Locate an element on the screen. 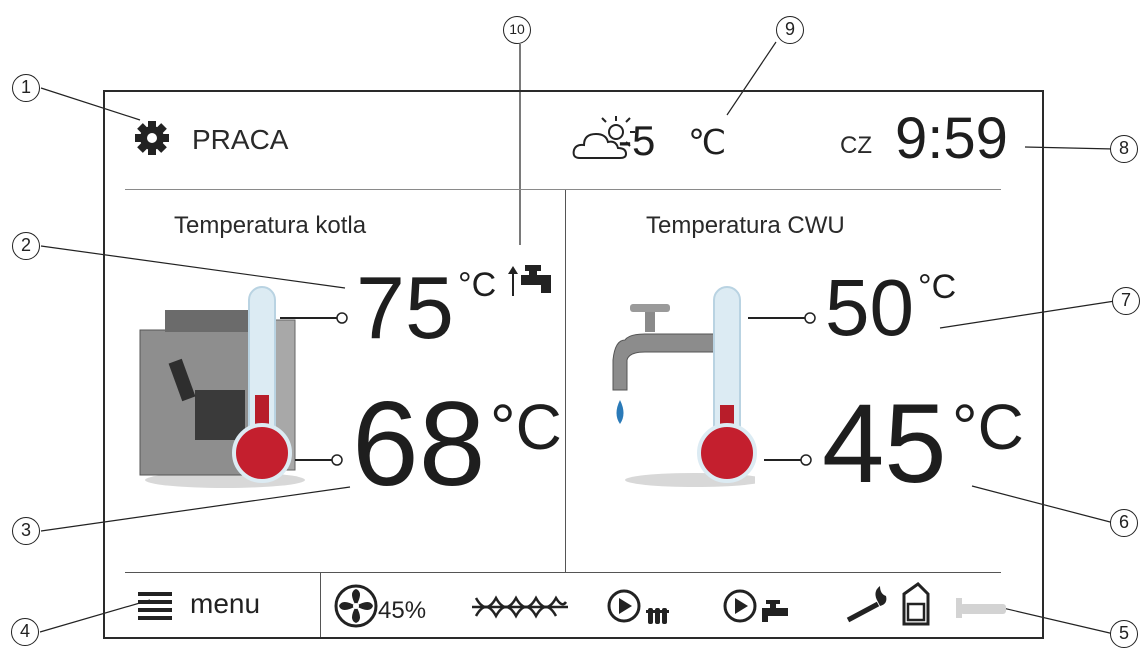  dhw-actual-unit: °C is located at coordinates (988, 427).